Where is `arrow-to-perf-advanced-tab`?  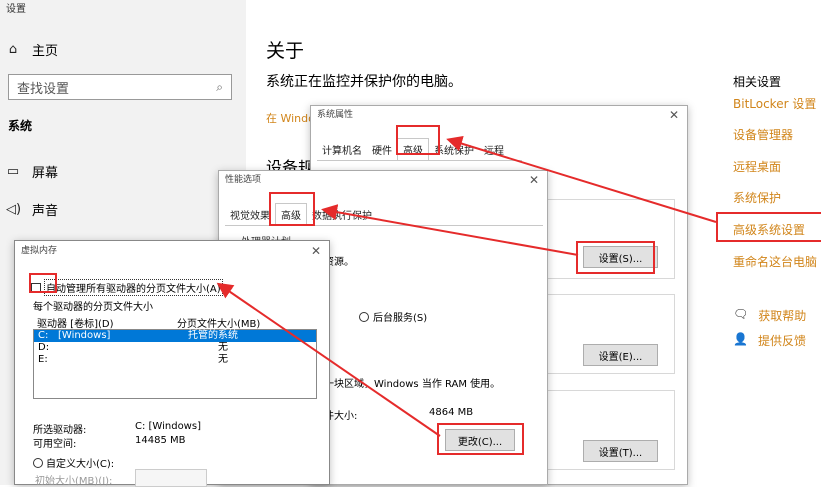 arrow-to-perf-advanced-tab is located at coordinates (450, 230).